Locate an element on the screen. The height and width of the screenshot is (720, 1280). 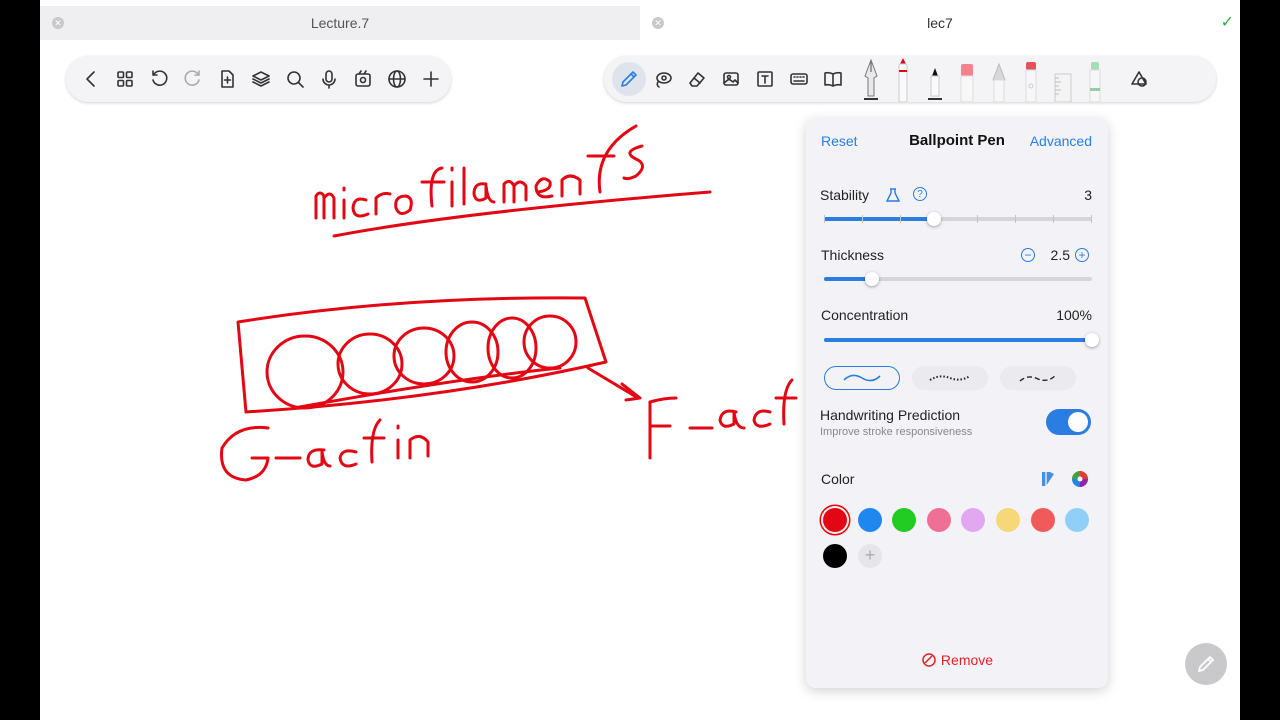
handwriting-toggle is located at coordinates (1068, 422).